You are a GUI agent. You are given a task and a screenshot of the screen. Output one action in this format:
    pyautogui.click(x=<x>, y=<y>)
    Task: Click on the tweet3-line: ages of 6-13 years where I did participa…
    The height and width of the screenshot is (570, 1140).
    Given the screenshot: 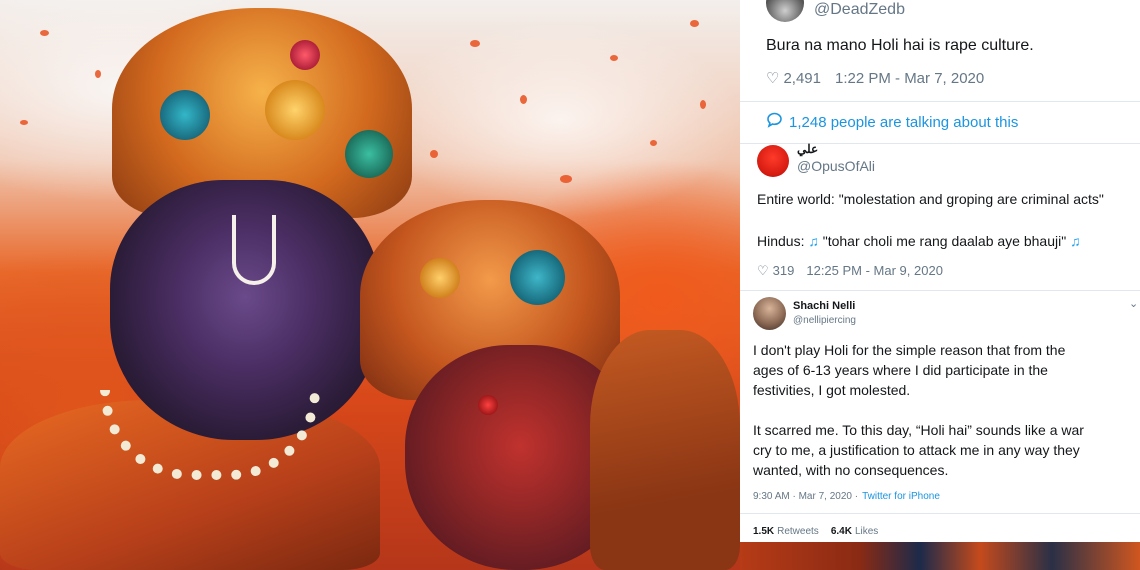 What is the action you would take?
    pyautogui.click(x=900, y=370)
    